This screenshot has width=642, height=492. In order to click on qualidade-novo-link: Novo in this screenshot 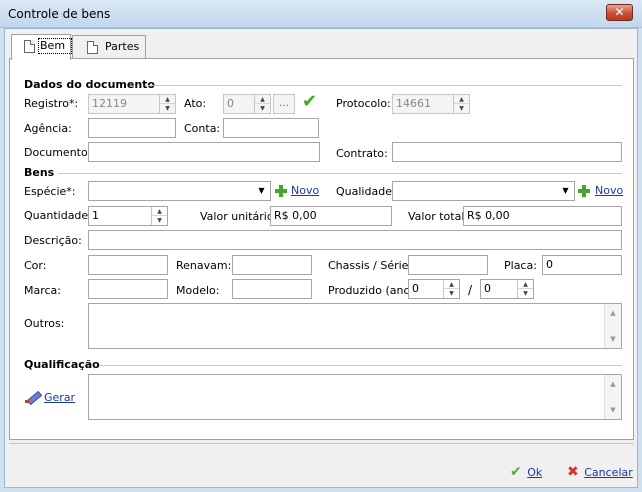, I will do `click(609, 190)`.